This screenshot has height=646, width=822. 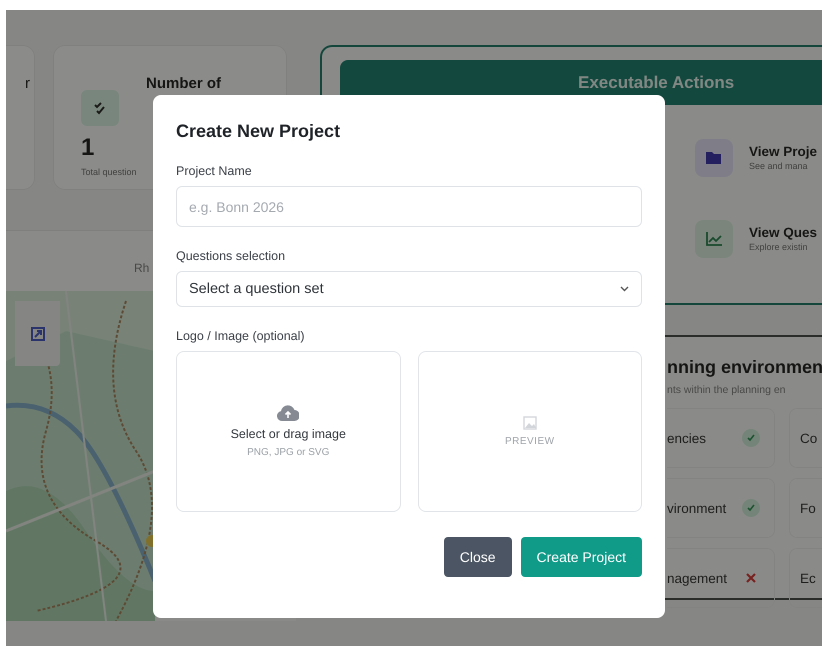 I want to click on category-label: Ec, so click(x=808, y=578).